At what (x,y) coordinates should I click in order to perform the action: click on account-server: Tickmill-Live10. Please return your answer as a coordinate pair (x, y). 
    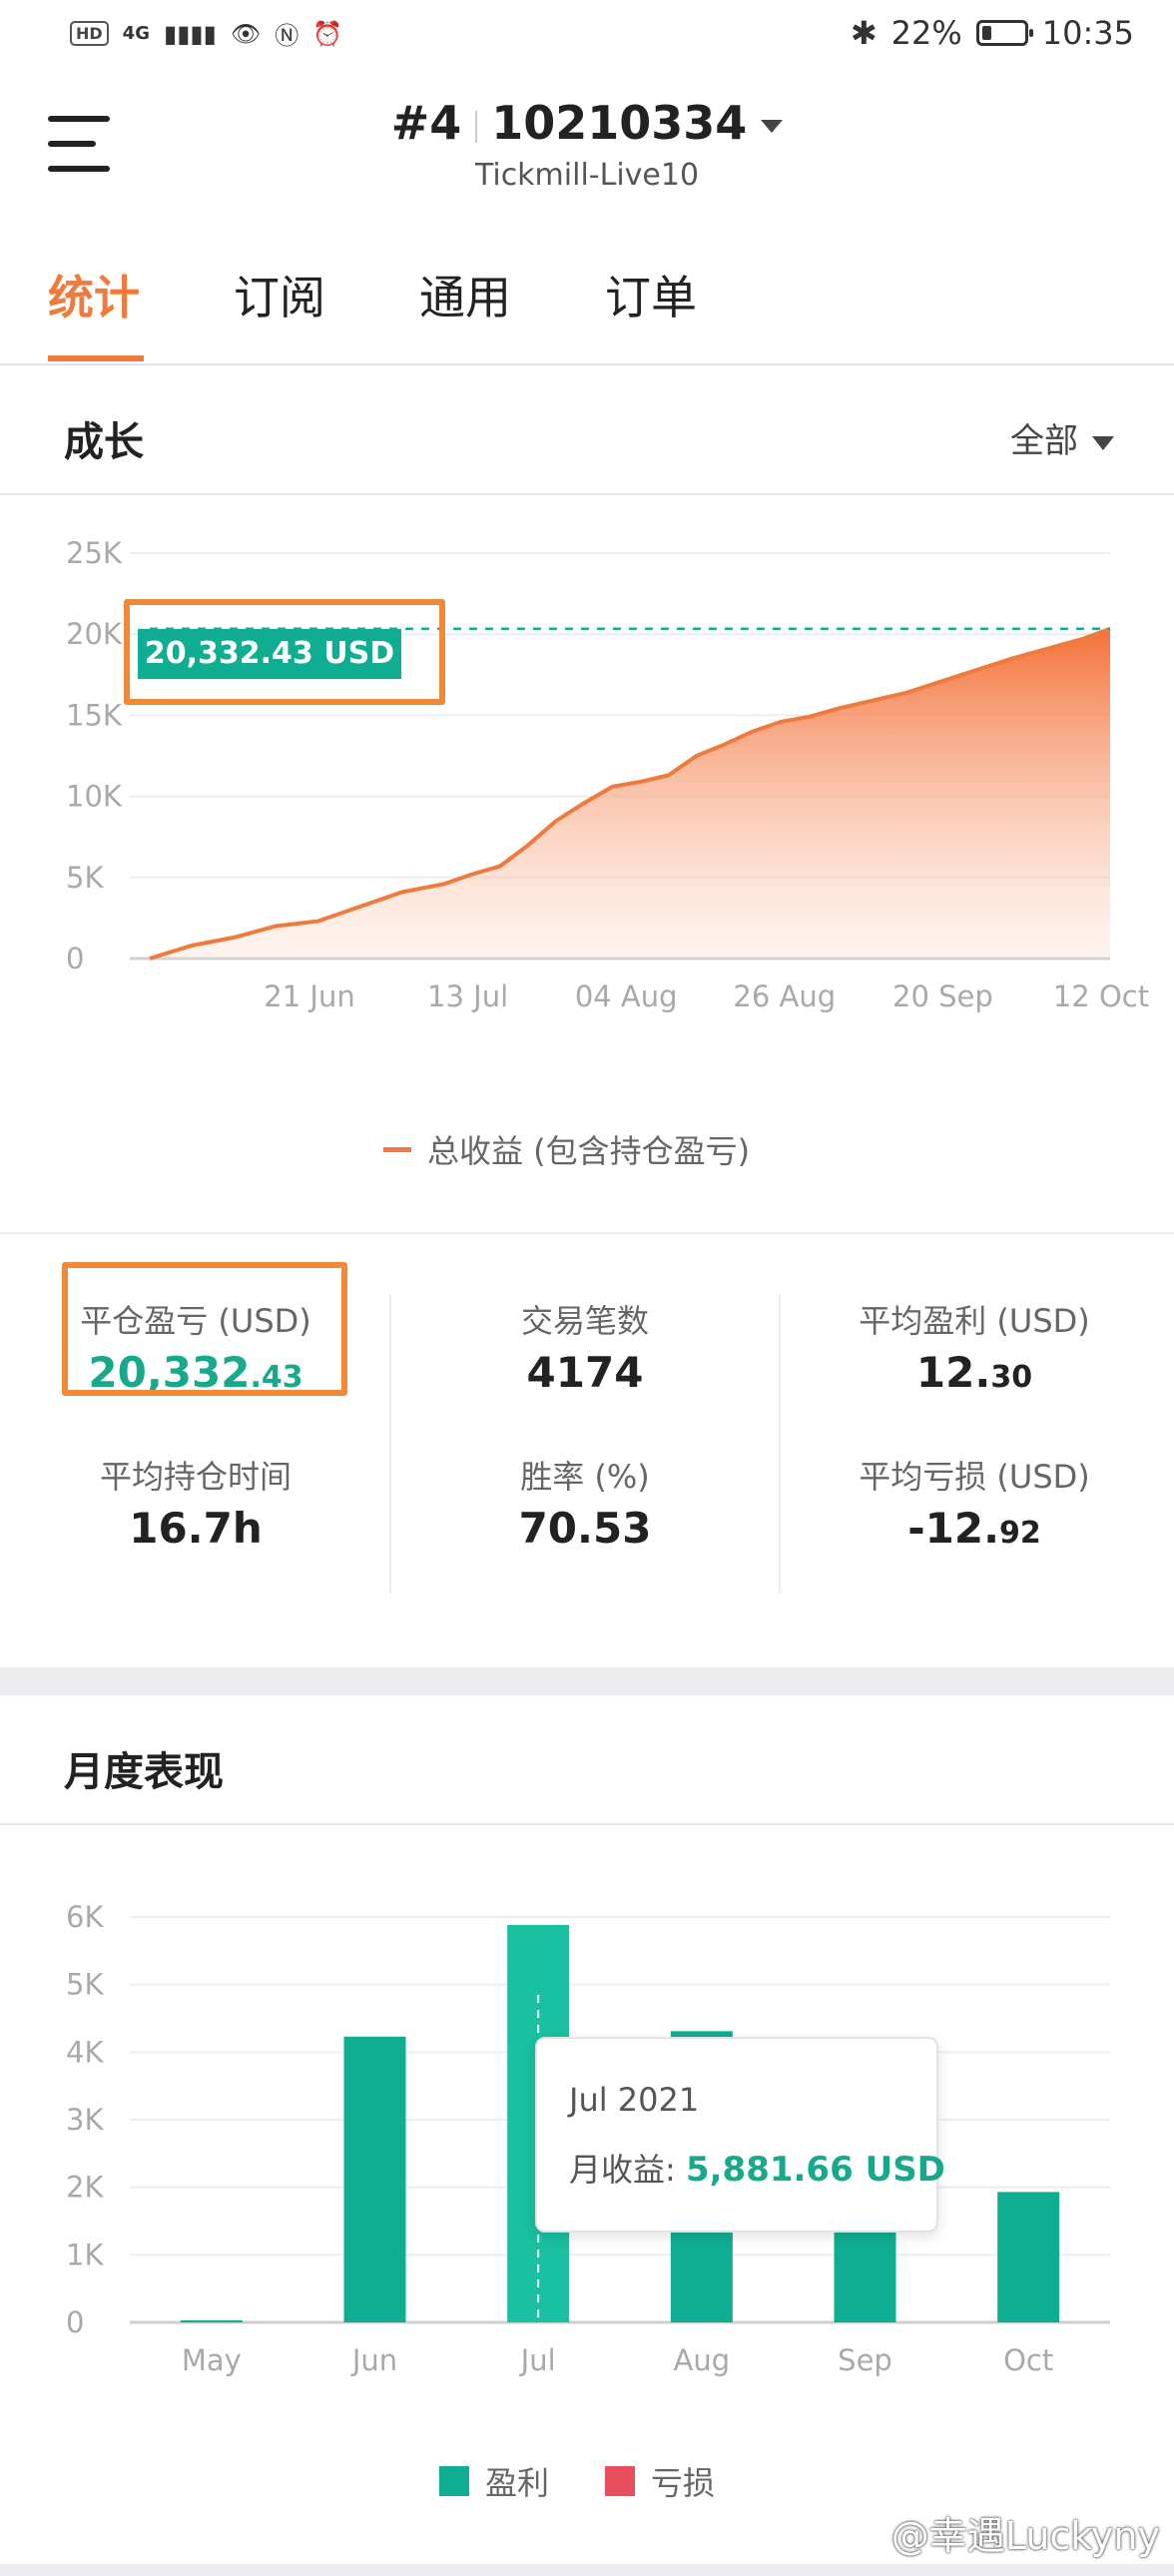
    Looking at the image, I should click on (587, 175).